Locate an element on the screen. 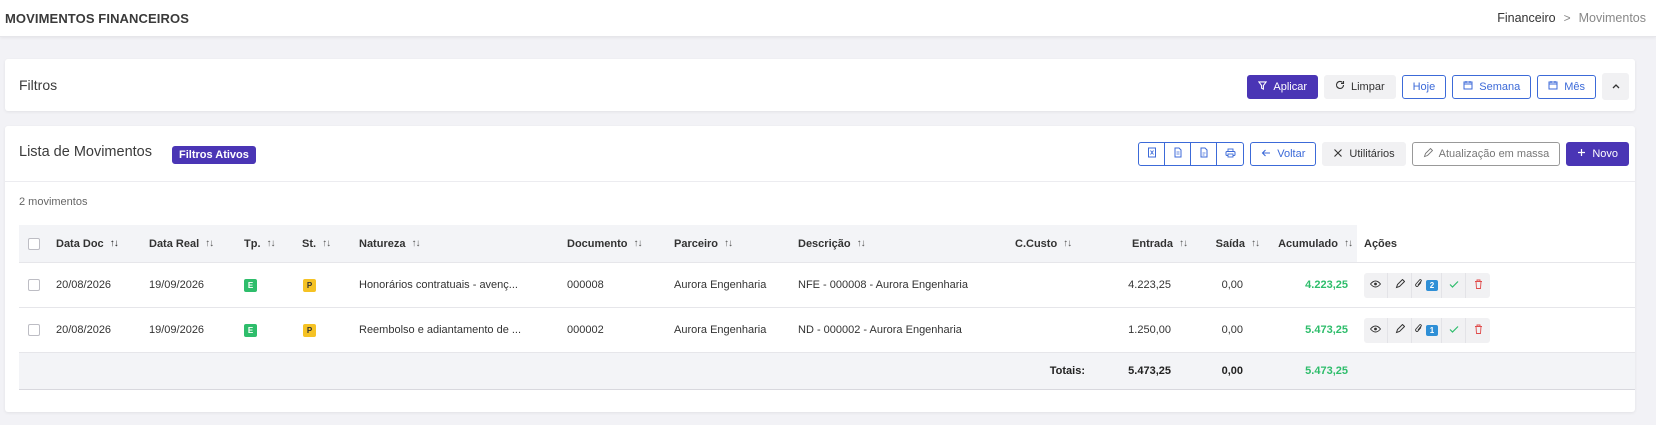  table-totals-row: Totais: 5.473,25 0,00 5.473,25 is located at coordinates (827, 371).